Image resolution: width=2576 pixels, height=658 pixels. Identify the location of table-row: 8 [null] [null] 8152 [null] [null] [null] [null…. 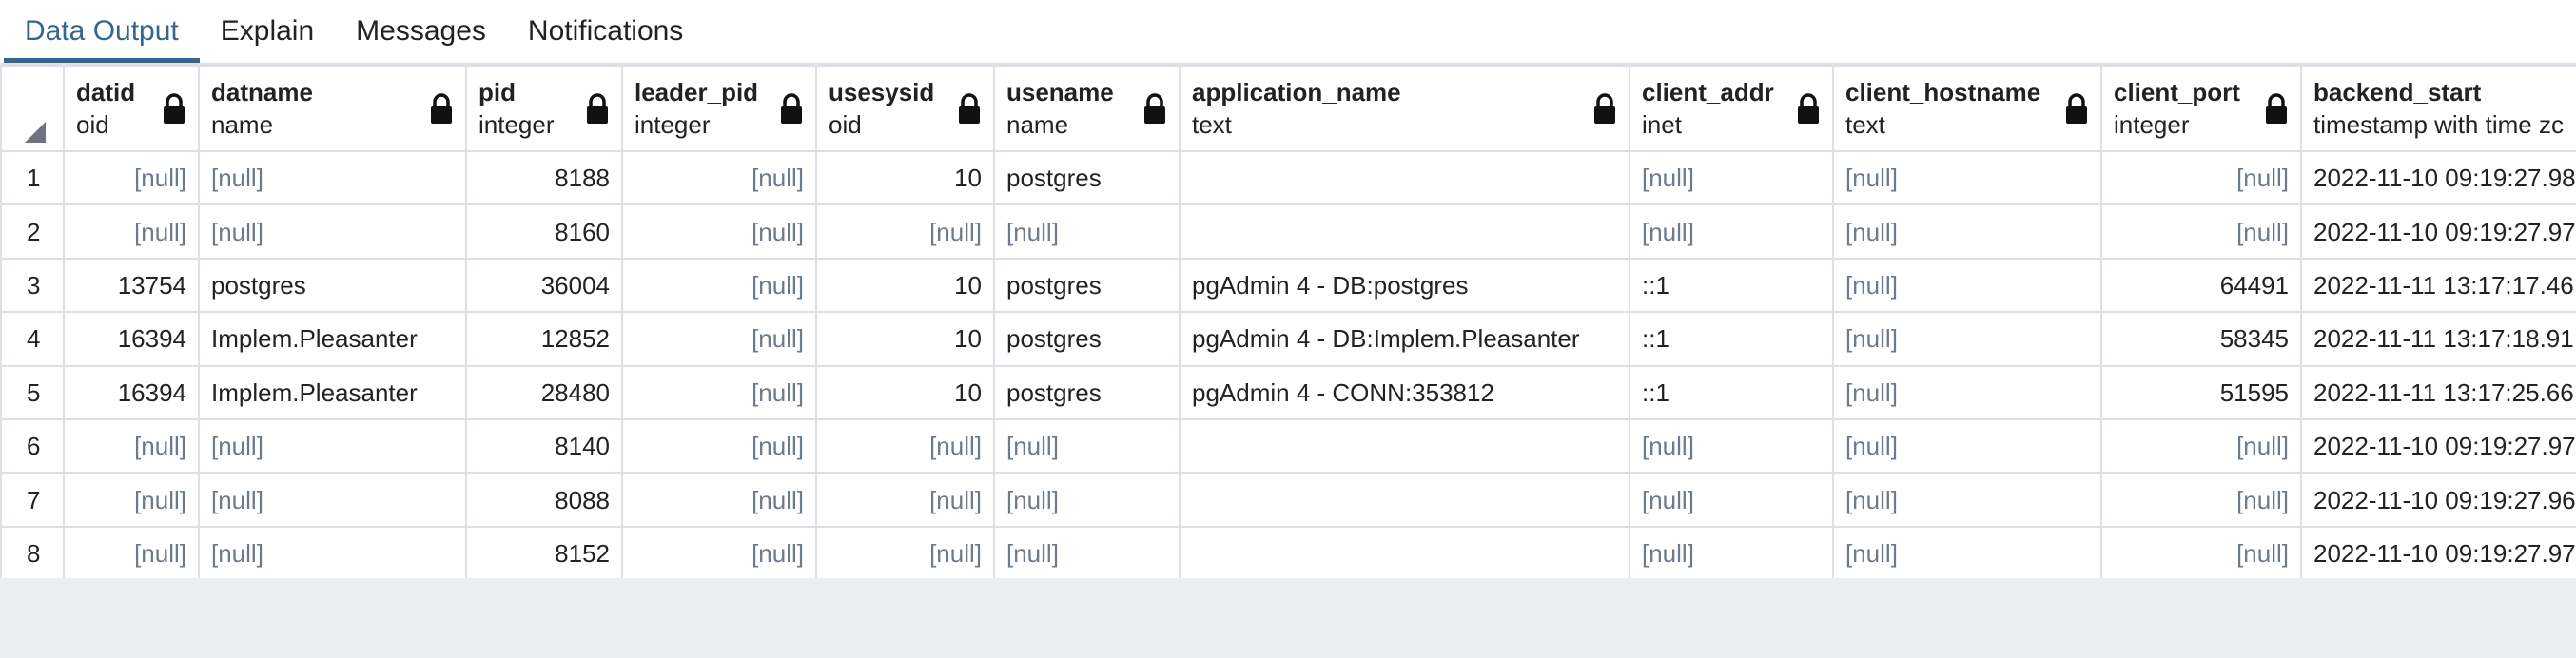
(1288, 551).